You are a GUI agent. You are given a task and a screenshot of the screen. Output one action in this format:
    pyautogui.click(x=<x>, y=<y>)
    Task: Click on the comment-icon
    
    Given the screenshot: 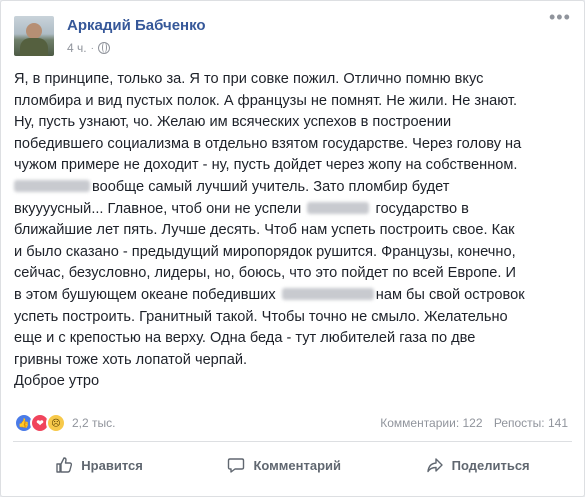 What is the action you would take?
    pyautogui.click(x=236, y=465)
    